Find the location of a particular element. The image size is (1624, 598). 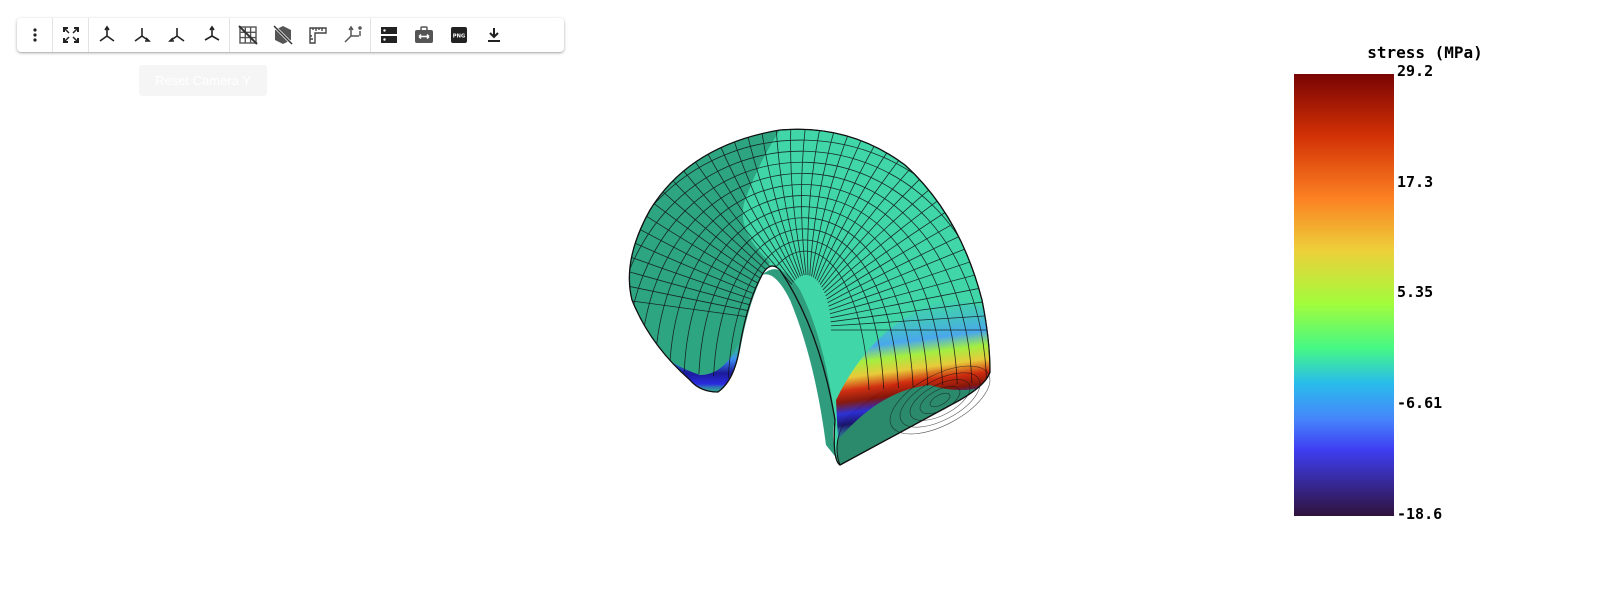

menu-button is located at coordinates (34, 35).